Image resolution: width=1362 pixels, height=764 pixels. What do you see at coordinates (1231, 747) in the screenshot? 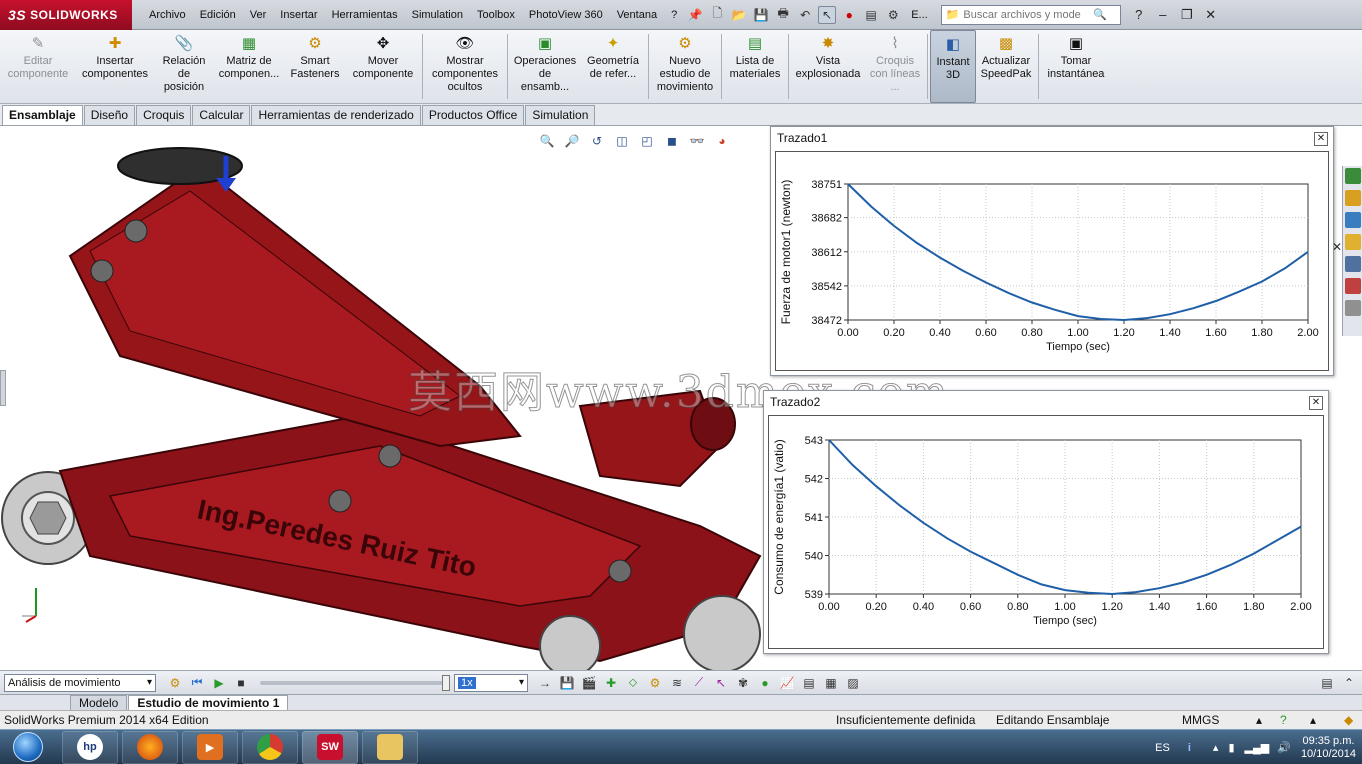
I see `network-icon: ▮` at bounding box center [1231, 747].